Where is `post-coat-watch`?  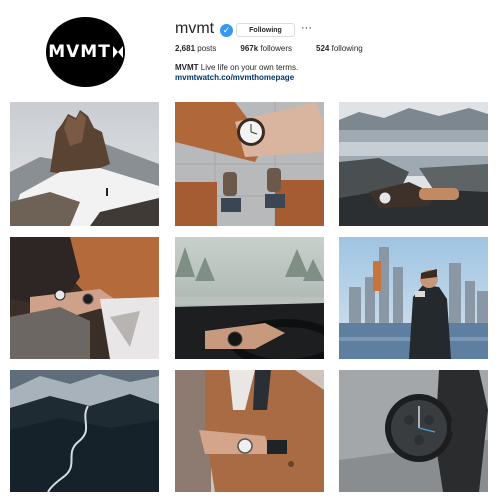 post-coat-watch is located at coordinates (249, 431).